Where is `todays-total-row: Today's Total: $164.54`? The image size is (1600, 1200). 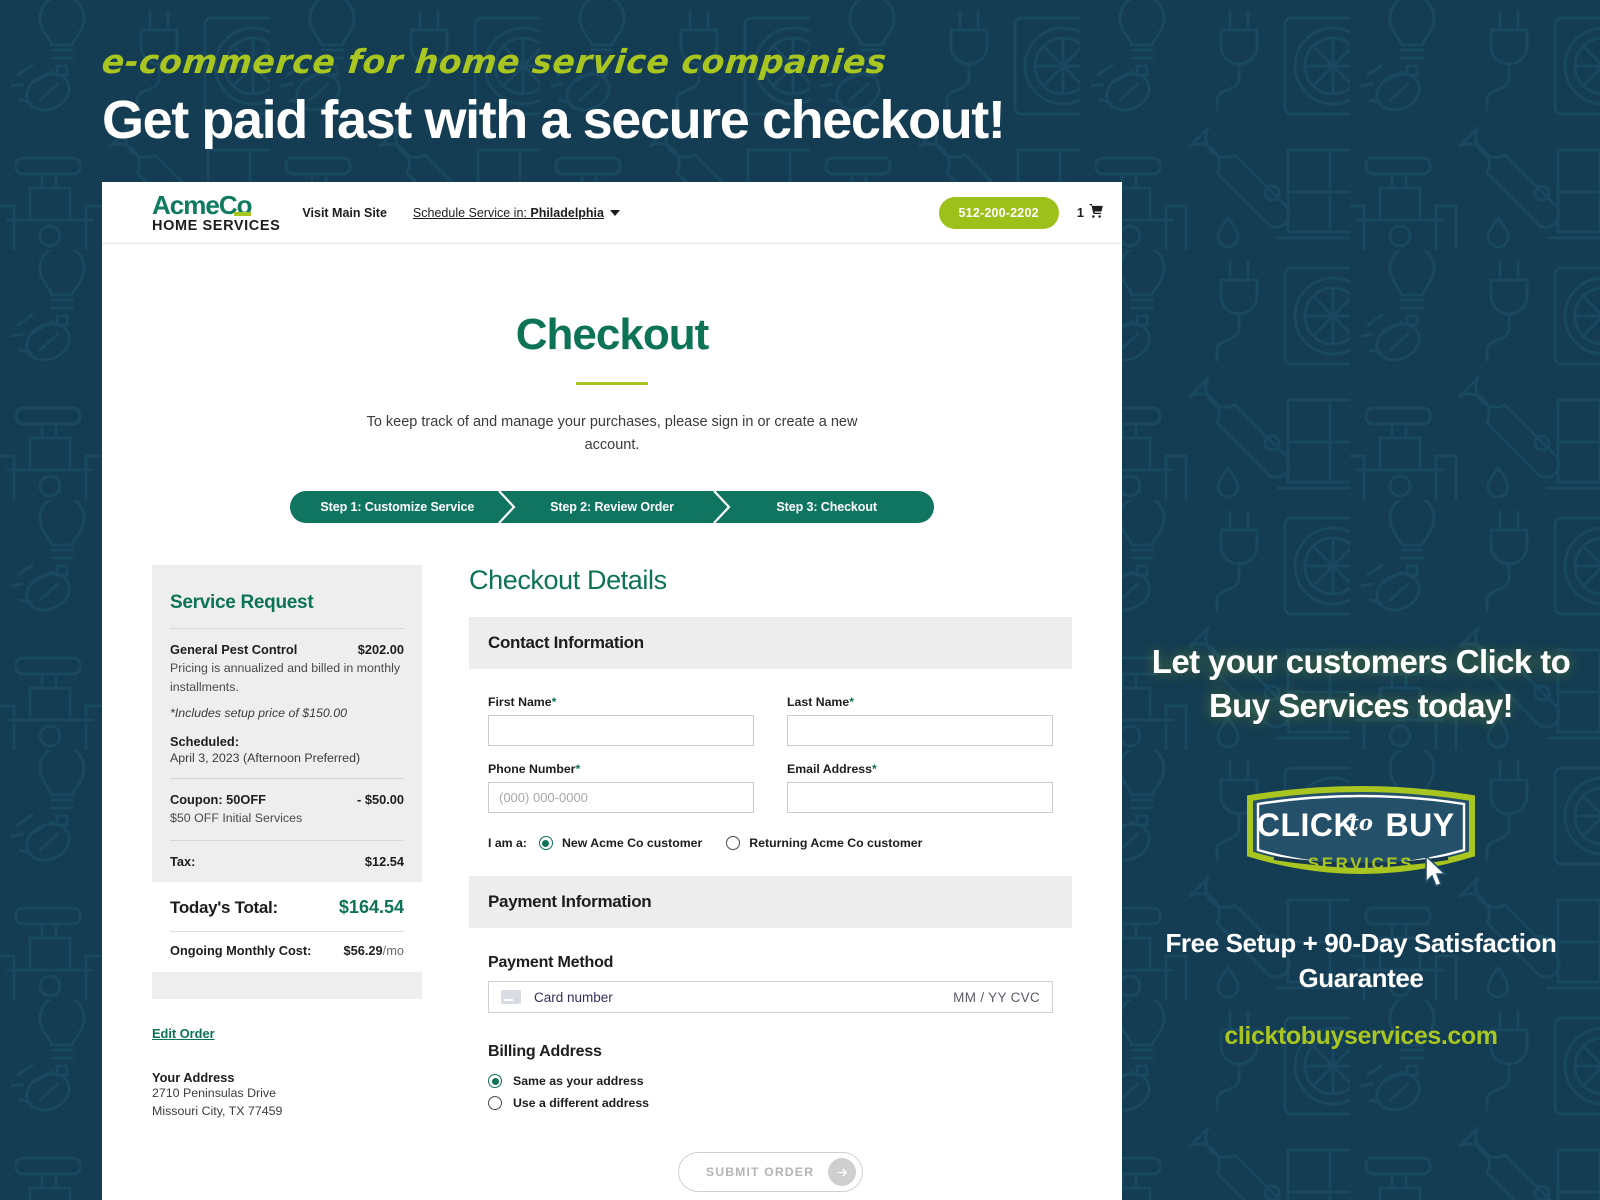
todays-total-row: Today's Total: $164.54 is located at coordinates (287, 907).